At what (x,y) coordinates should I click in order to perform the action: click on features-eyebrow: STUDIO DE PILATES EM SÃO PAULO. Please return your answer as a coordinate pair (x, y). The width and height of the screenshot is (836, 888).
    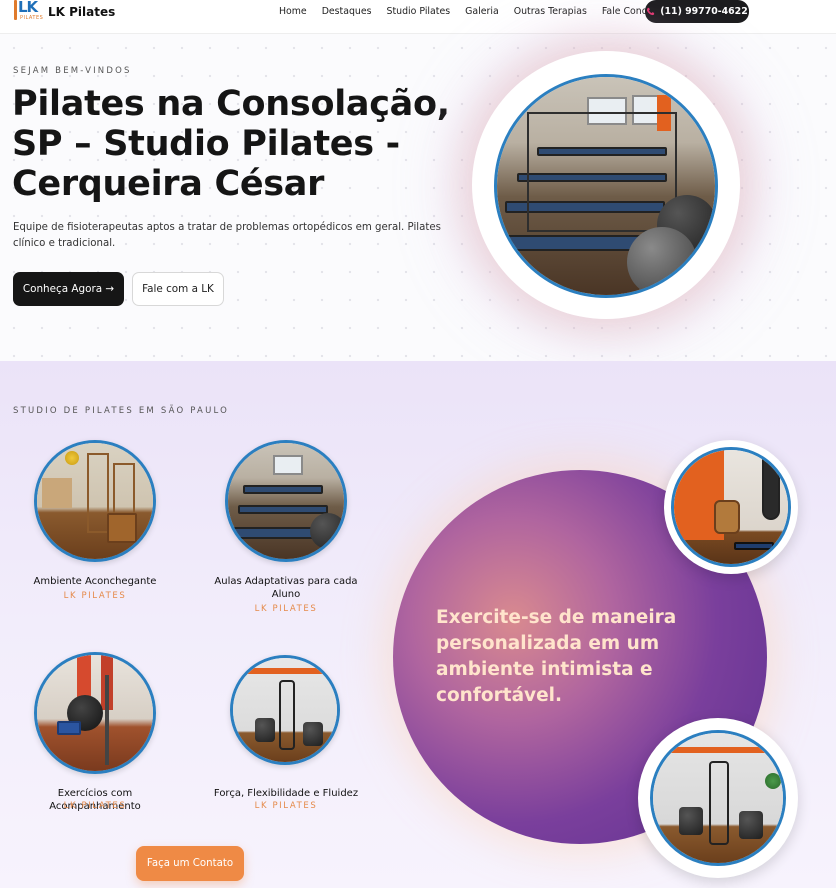
    Looking at the image, I should click on (121, 411).